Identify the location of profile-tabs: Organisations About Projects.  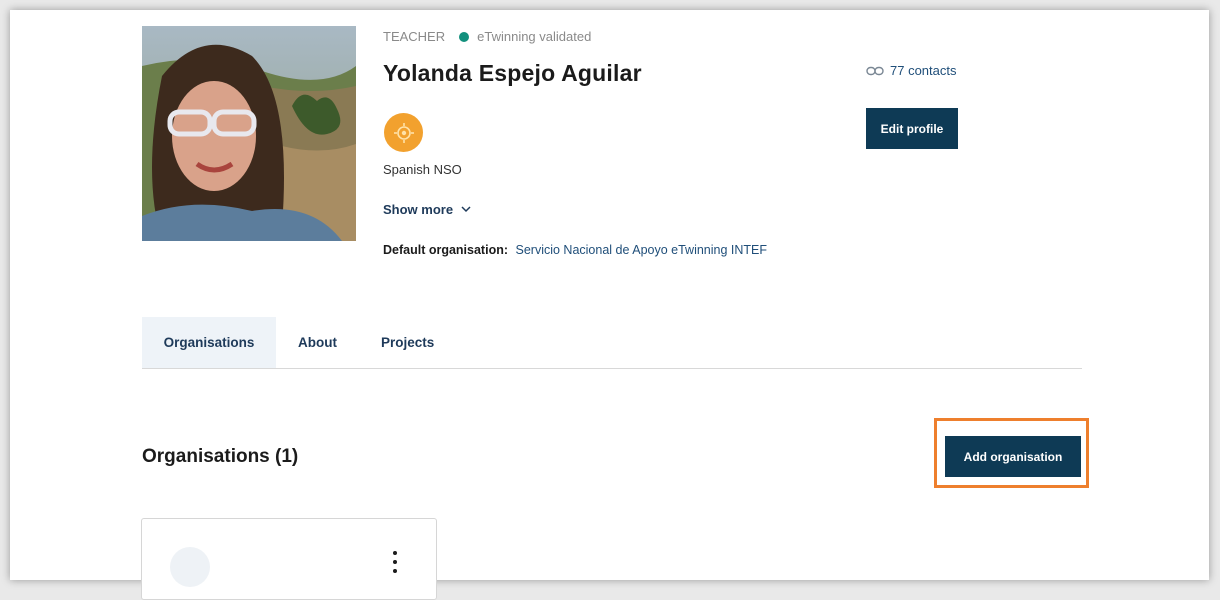
(612, 343).